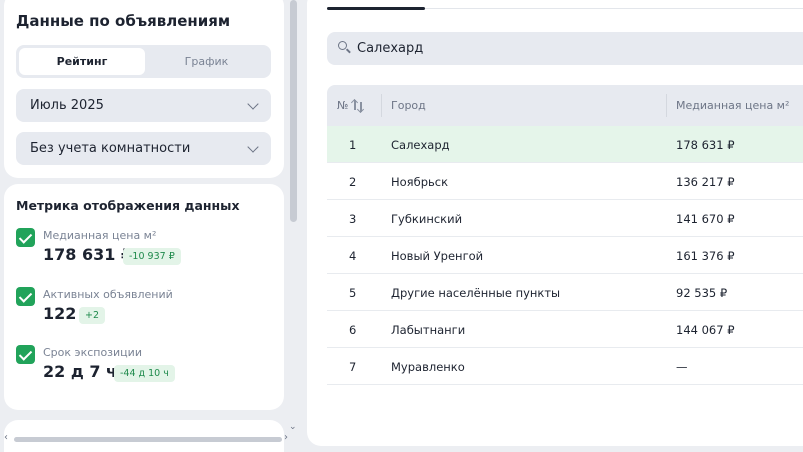 The height and width of the screenshot is (452, 803). What do you see at coordinates (420, 144) in the screenshot?
I see `cell-city: Салехард` at bounding box center [420, 144].